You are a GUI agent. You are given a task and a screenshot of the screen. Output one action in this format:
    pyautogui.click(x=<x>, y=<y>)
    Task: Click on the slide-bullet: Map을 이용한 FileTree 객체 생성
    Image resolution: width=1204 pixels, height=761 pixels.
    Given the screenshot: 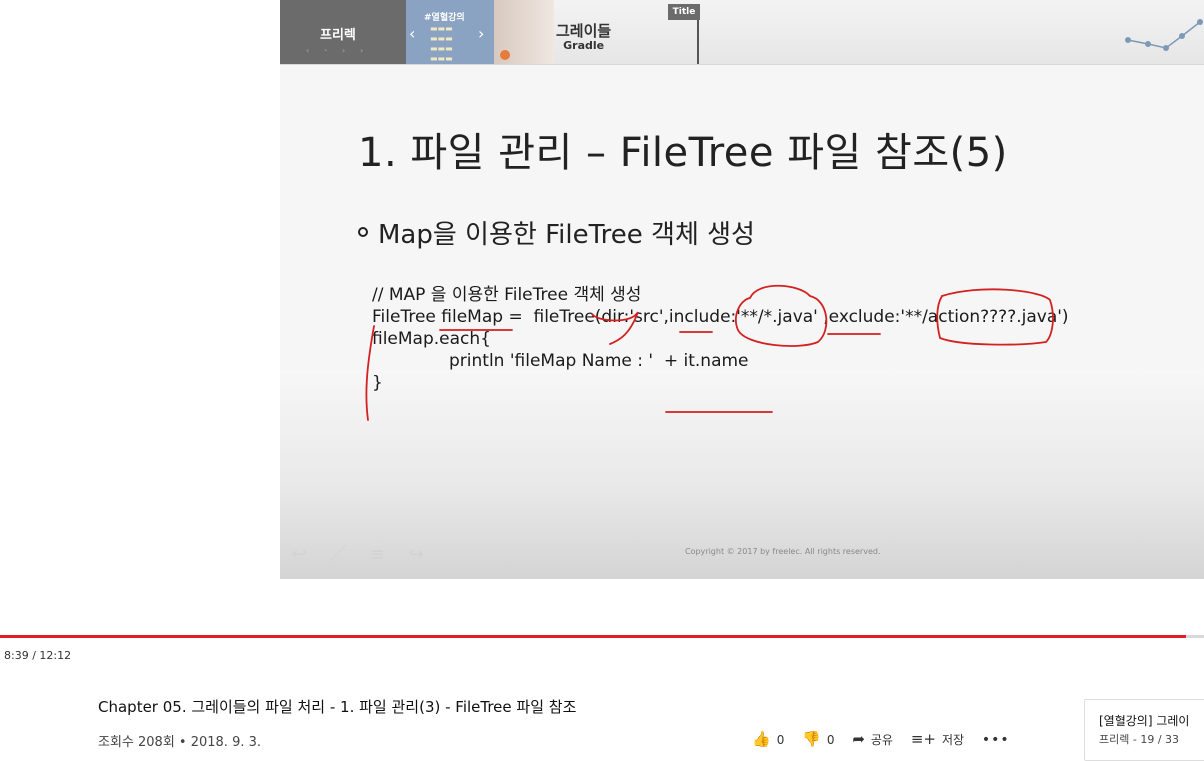 What is the action you would take?
    pyautogui.click(x=556, y=232)
    